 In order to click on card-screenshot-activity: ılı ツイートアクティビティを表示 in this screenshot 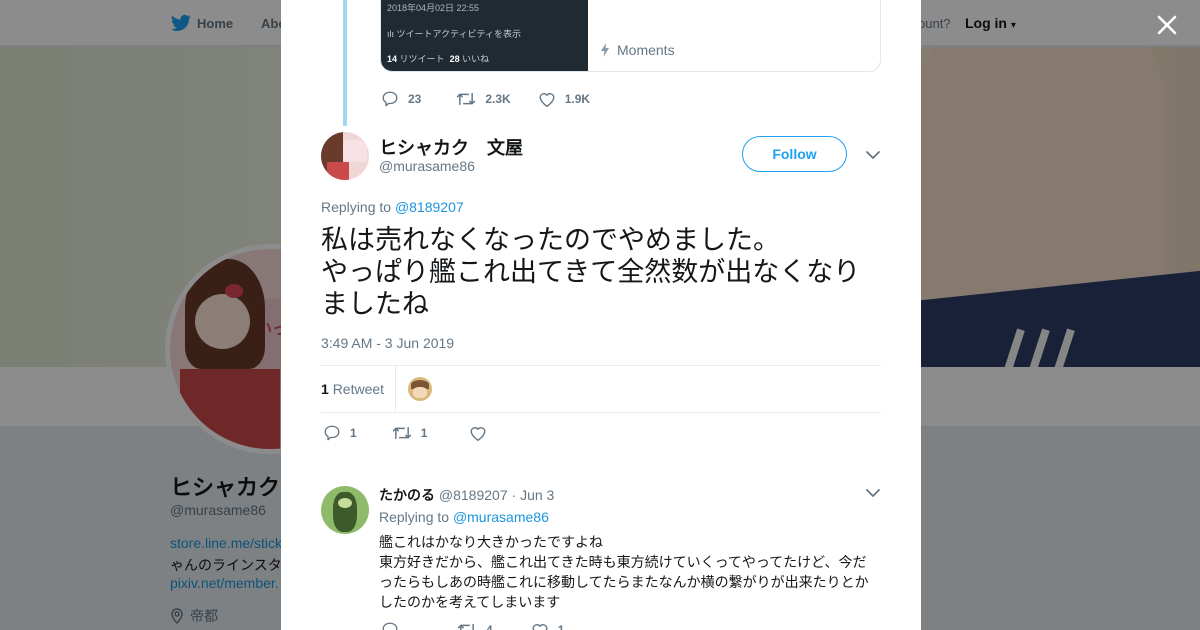, I will do `click(454, 34)`.